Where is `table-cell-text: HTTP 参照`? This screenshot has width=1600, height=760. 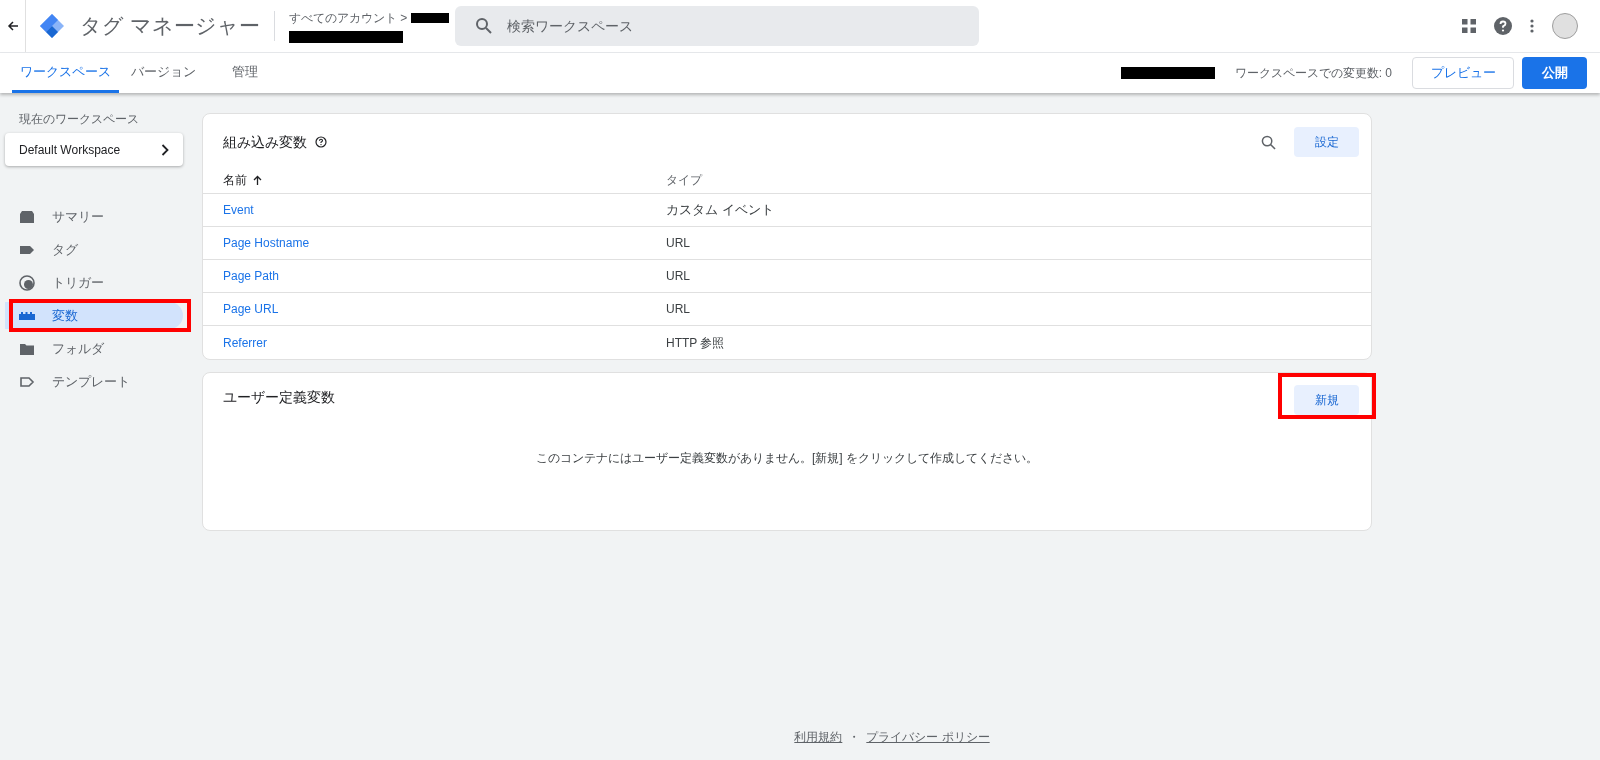 table-cell-text: HTTP 参照 is located at coordinates (695, 343).